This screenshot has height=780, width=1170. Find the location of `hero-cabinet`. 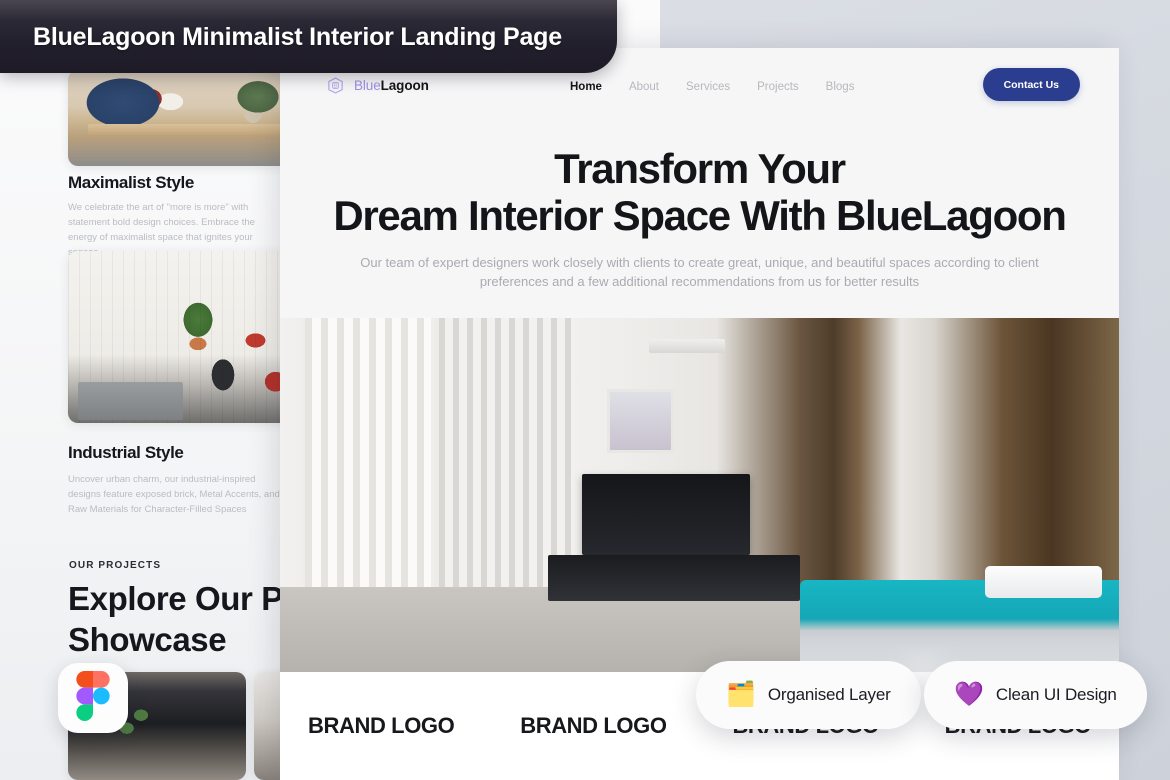

hero-cabinet is located at coordinates (674, 578).